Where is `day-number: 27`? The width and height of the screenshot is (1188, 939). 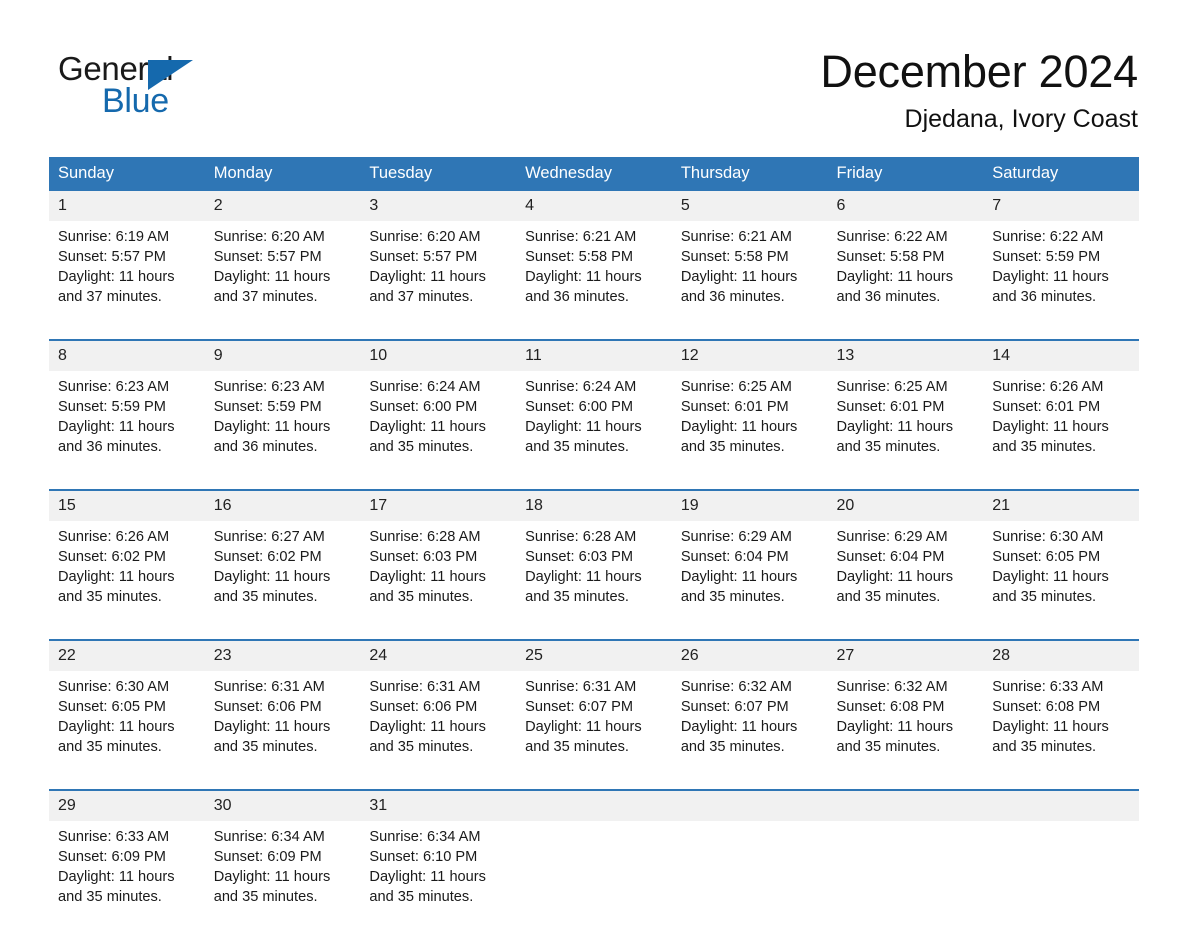 day-number: 27 is located at coordinates (905, 655).